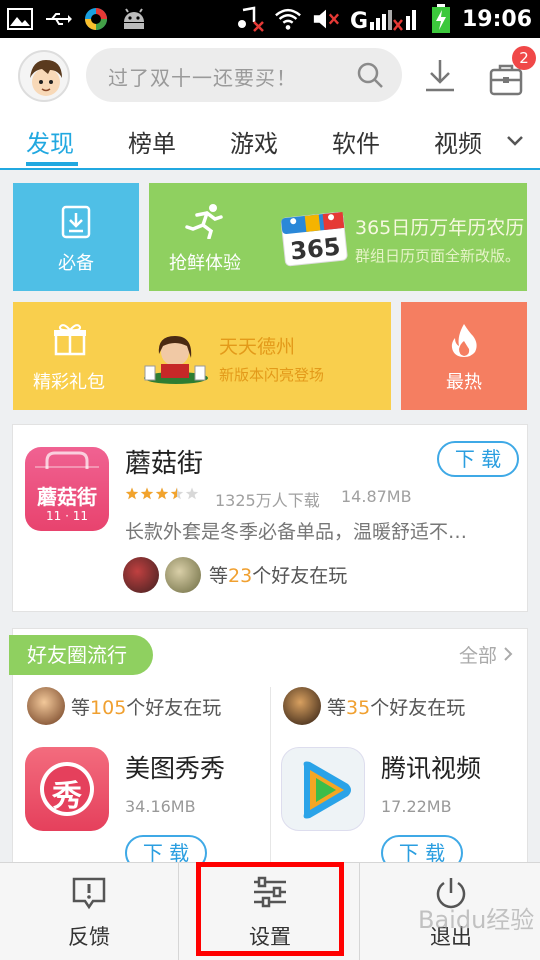  What do you see at coordinates (52, 164) in the screenshot?
I see `active-tab-indicator` at bounding box center [52, 164].